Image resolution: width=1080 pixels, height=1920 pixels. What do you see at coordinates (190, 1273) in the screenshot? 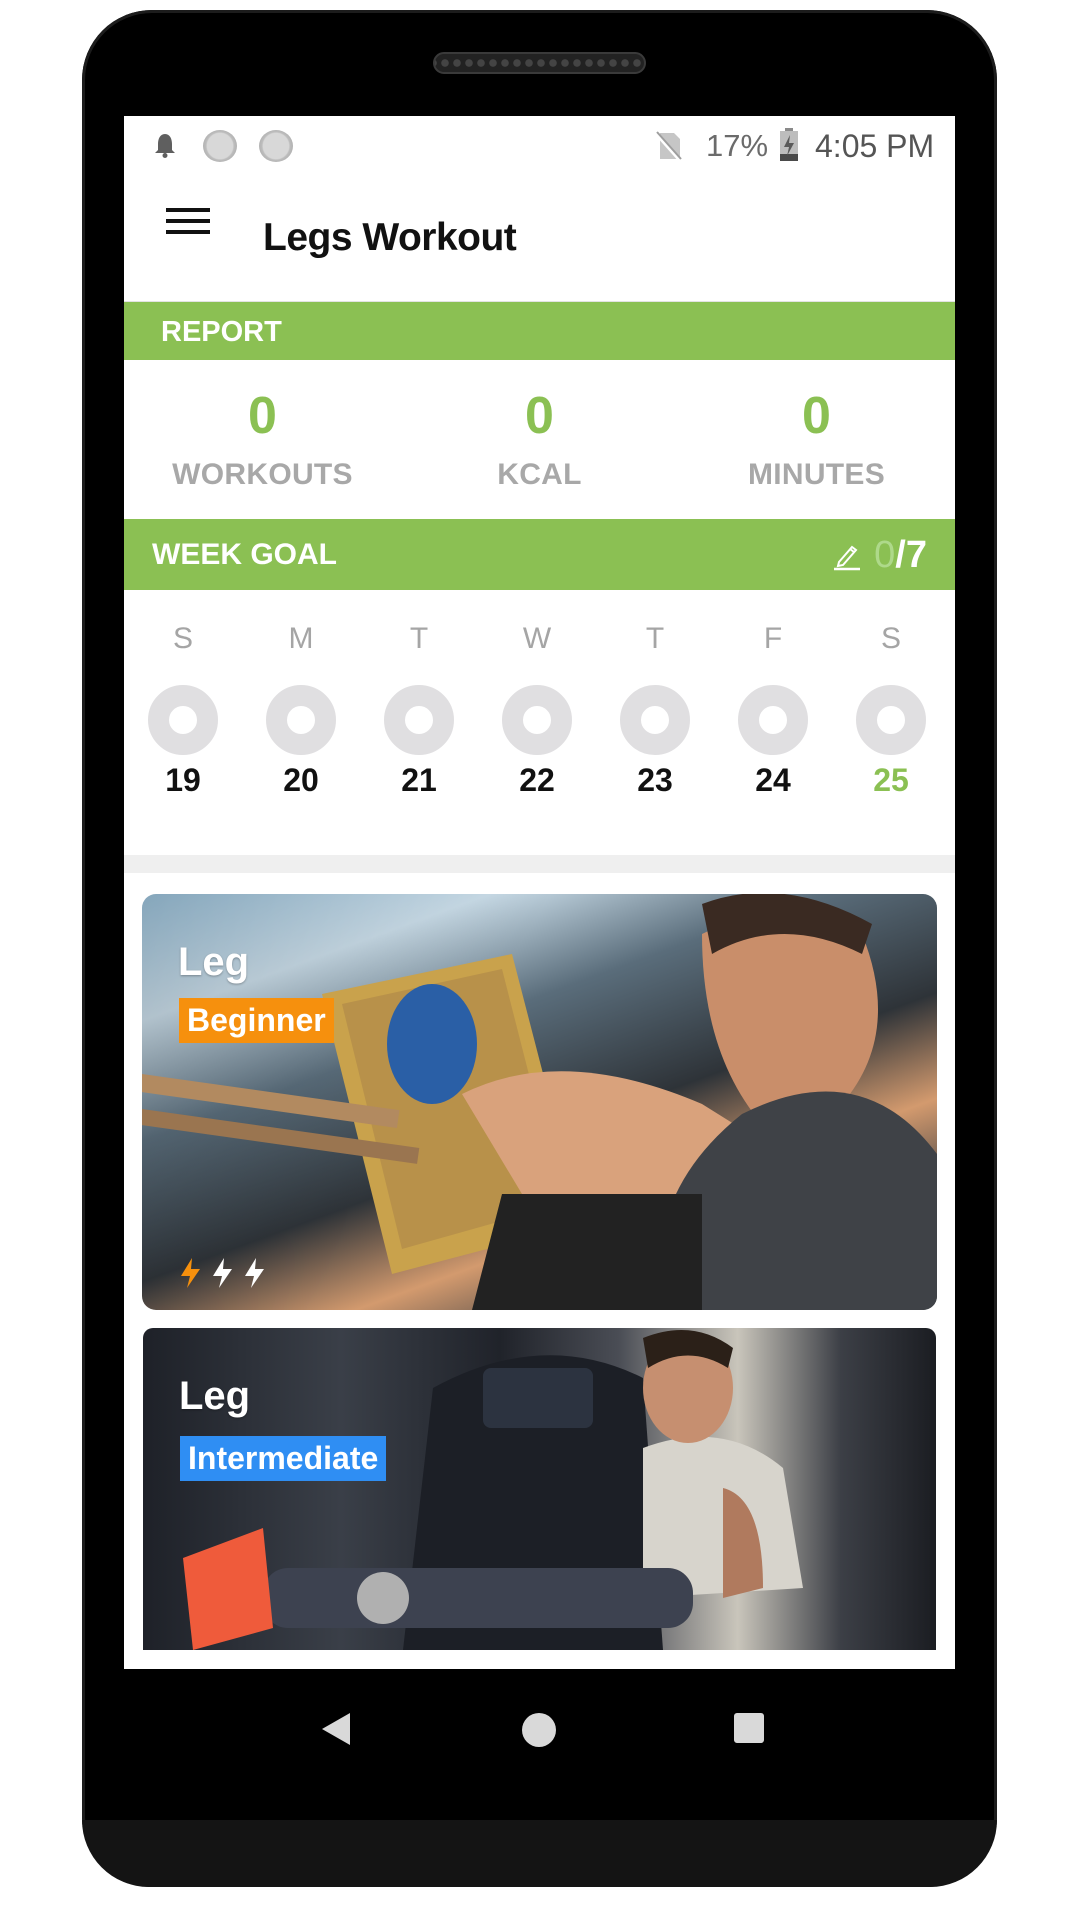
I see `bolt-icon-active` at bounding box center [190, 1273].